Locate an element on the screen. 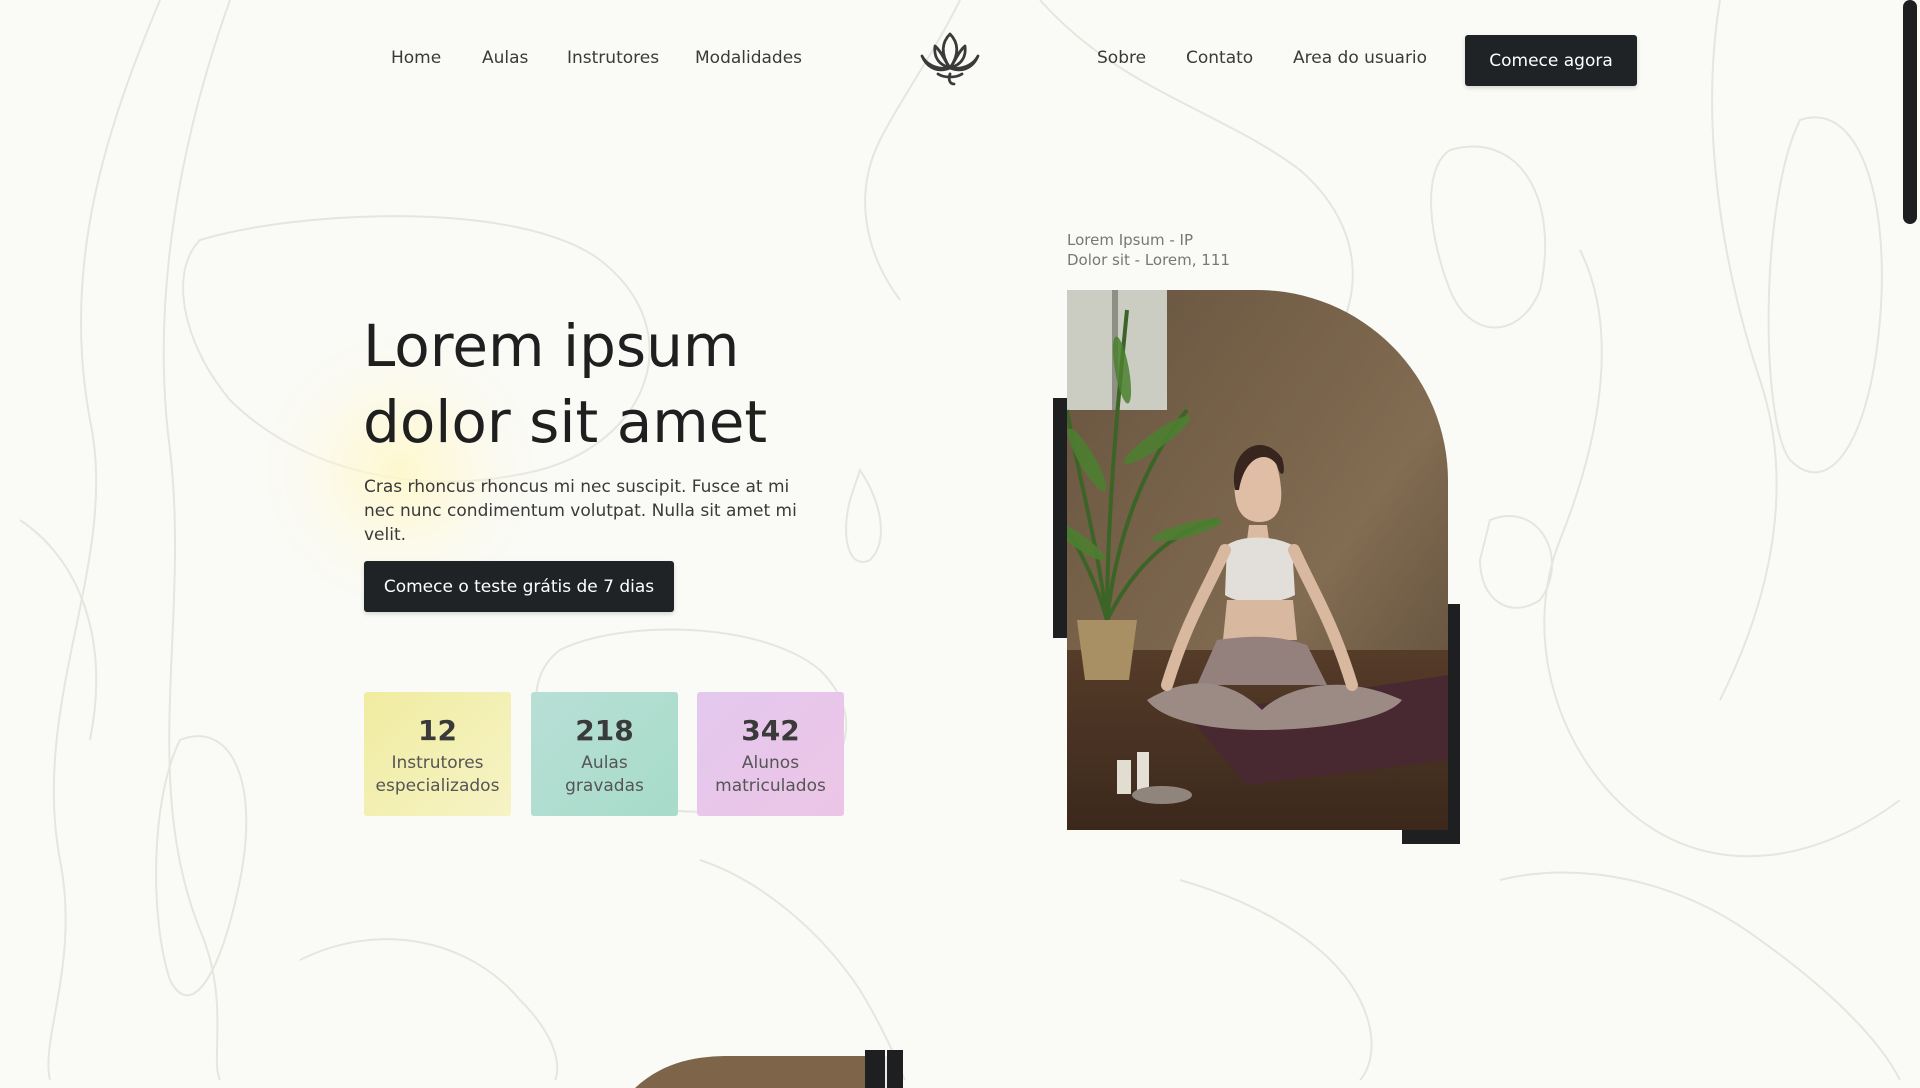 This screenshot has height=1088, width=1920. nav-link-home: Home is located at coordinates (416, 58).